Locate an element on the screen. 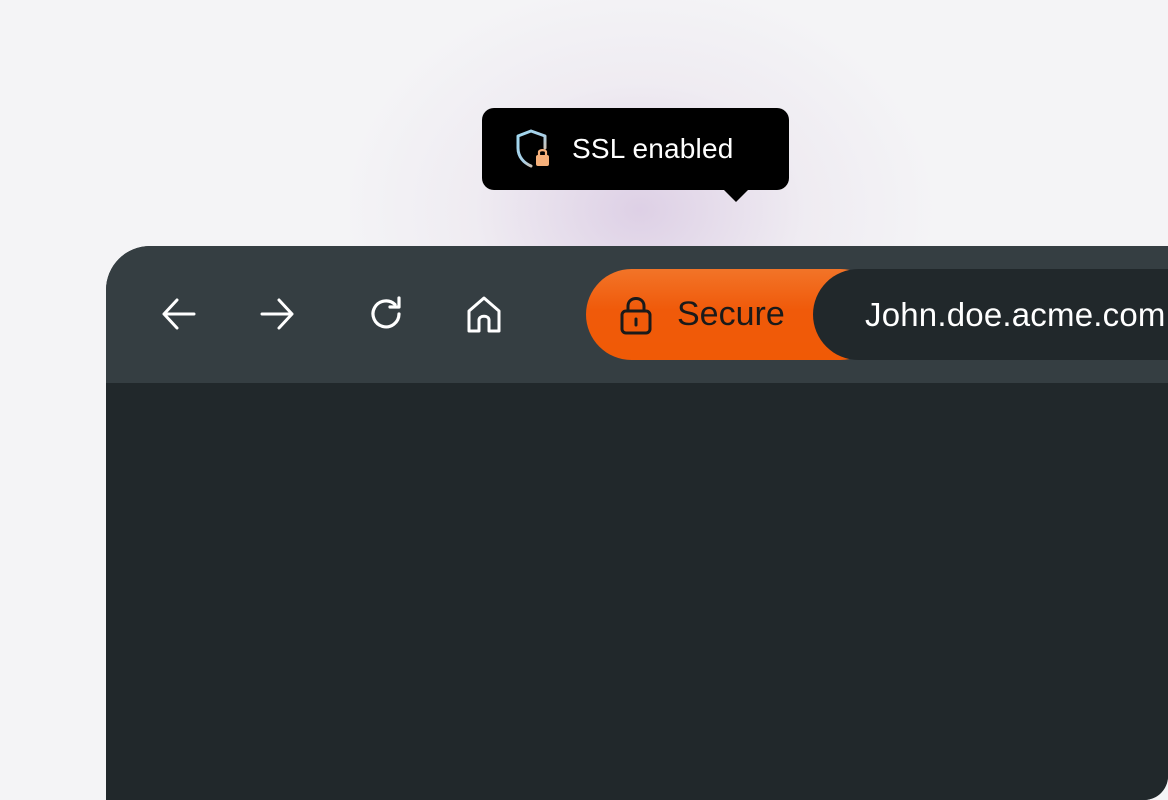 This screenshot has height=800, width=1168. back-button is located at coordinates (179, 314).